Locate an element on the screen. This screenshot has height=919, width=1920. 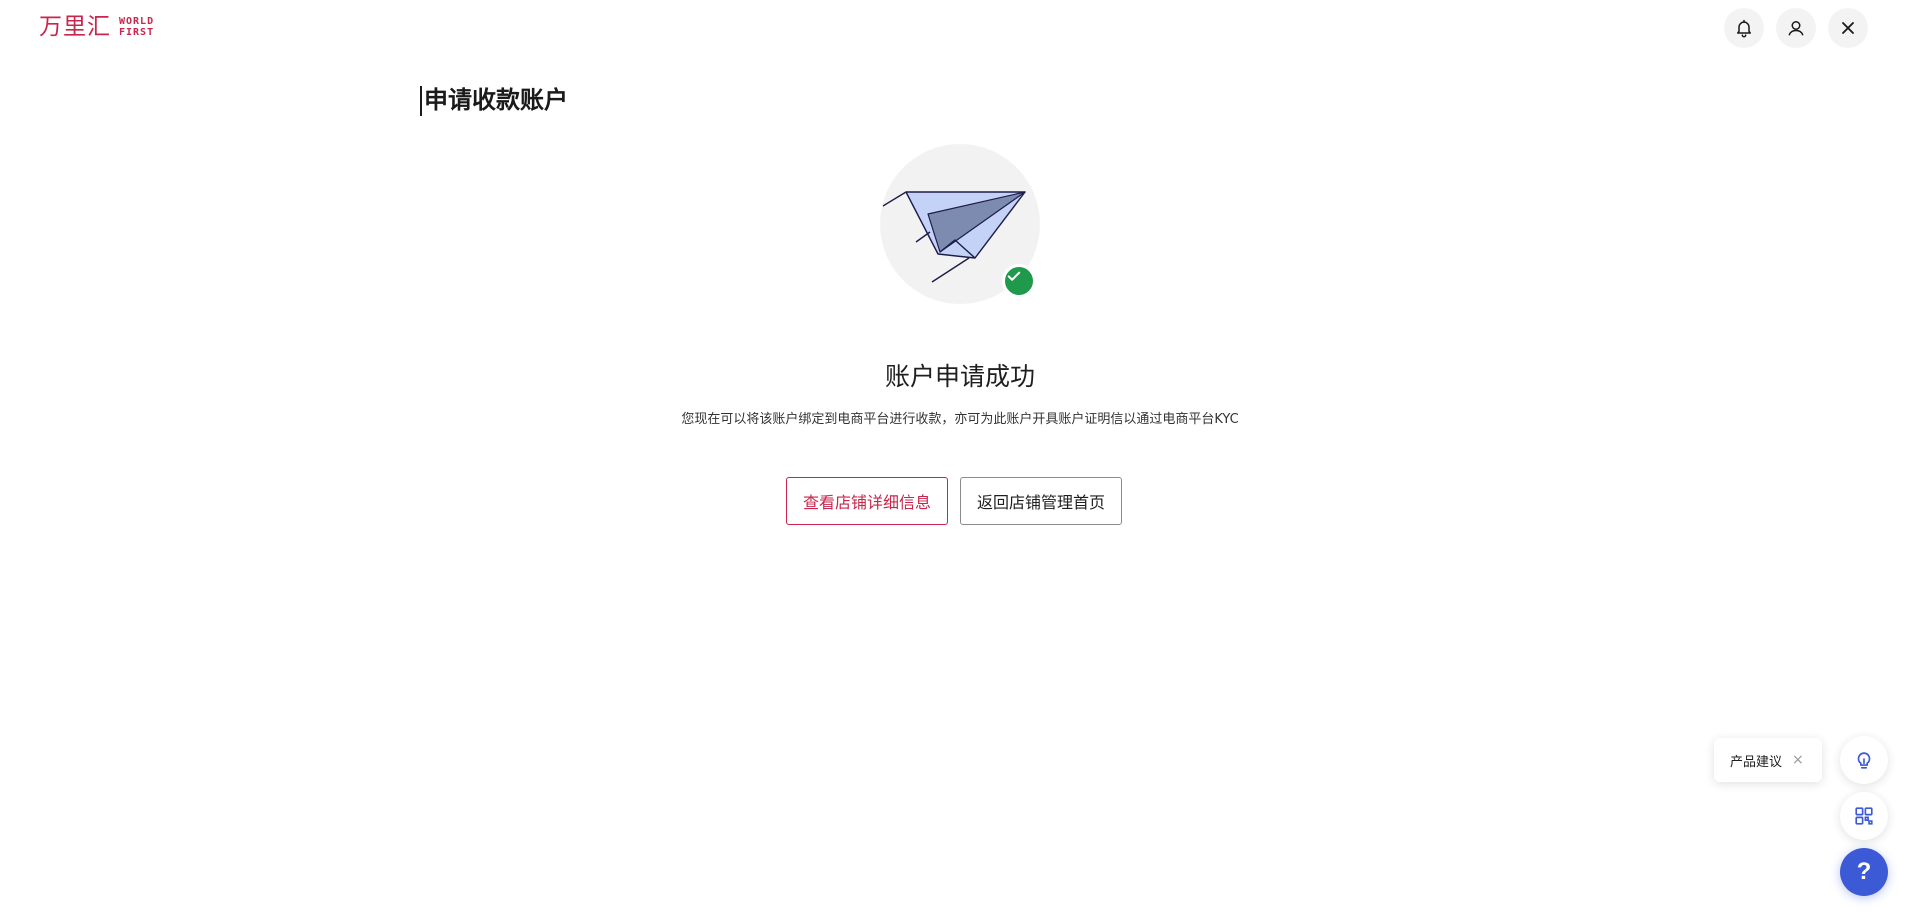
apps-float-button is located at coordinates (1864, 816).